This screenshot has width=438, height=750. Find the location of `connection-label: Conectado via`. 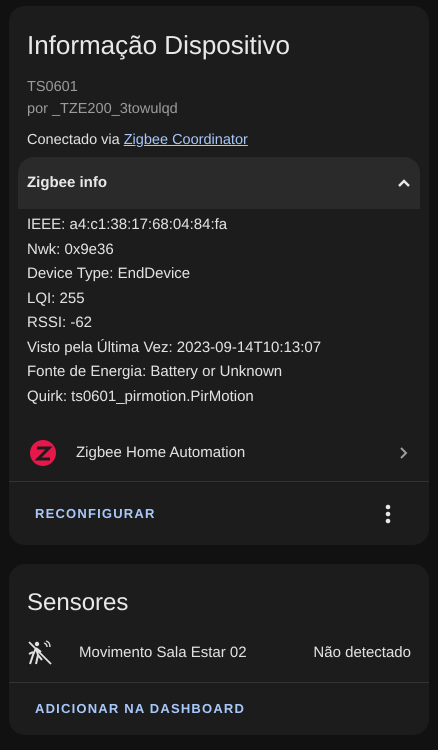

connection-label: Conectado via is located at coordinates (73, 140).